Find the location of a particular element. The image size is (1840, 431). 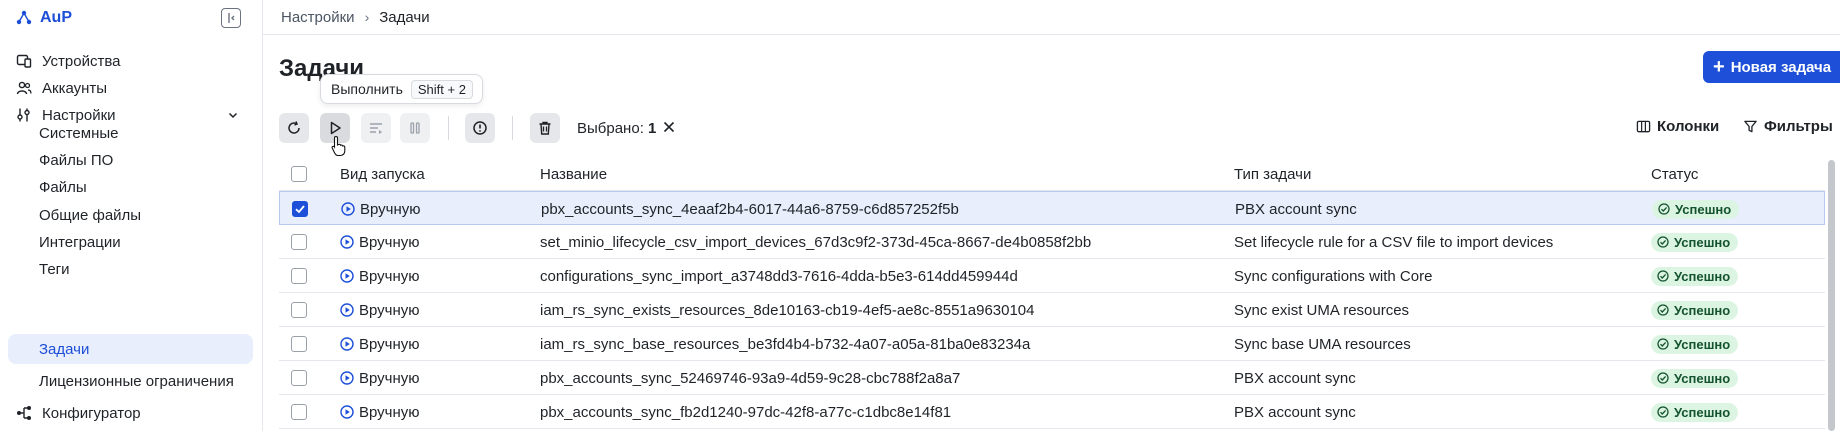

sidebar-subitem-system: Системные is located at coordinates (130, 133).